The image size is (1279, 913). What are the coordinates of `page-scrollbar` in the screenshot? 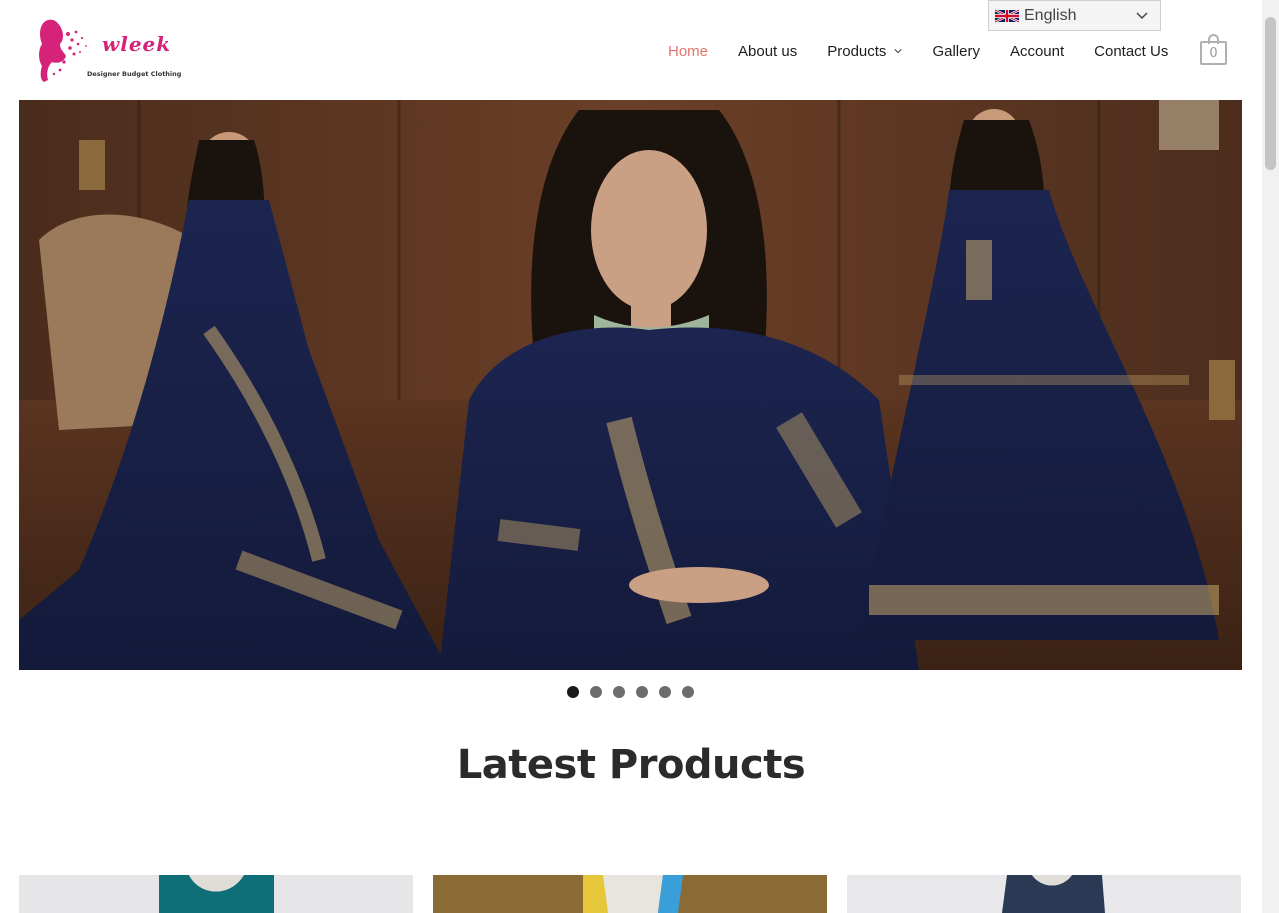 It's located at (1270, 456).